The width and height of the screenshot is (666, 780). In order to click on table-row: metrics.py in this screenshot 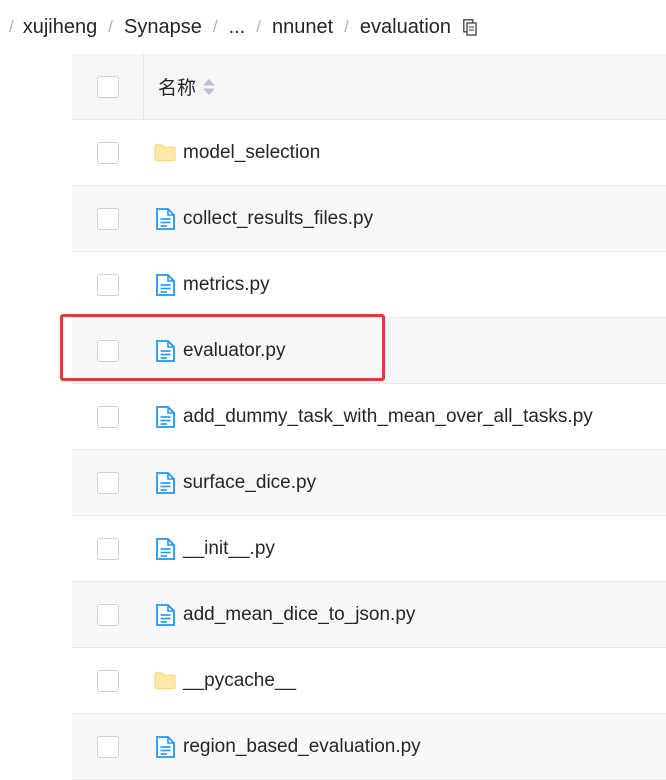, I will do `click(369, 285)`.